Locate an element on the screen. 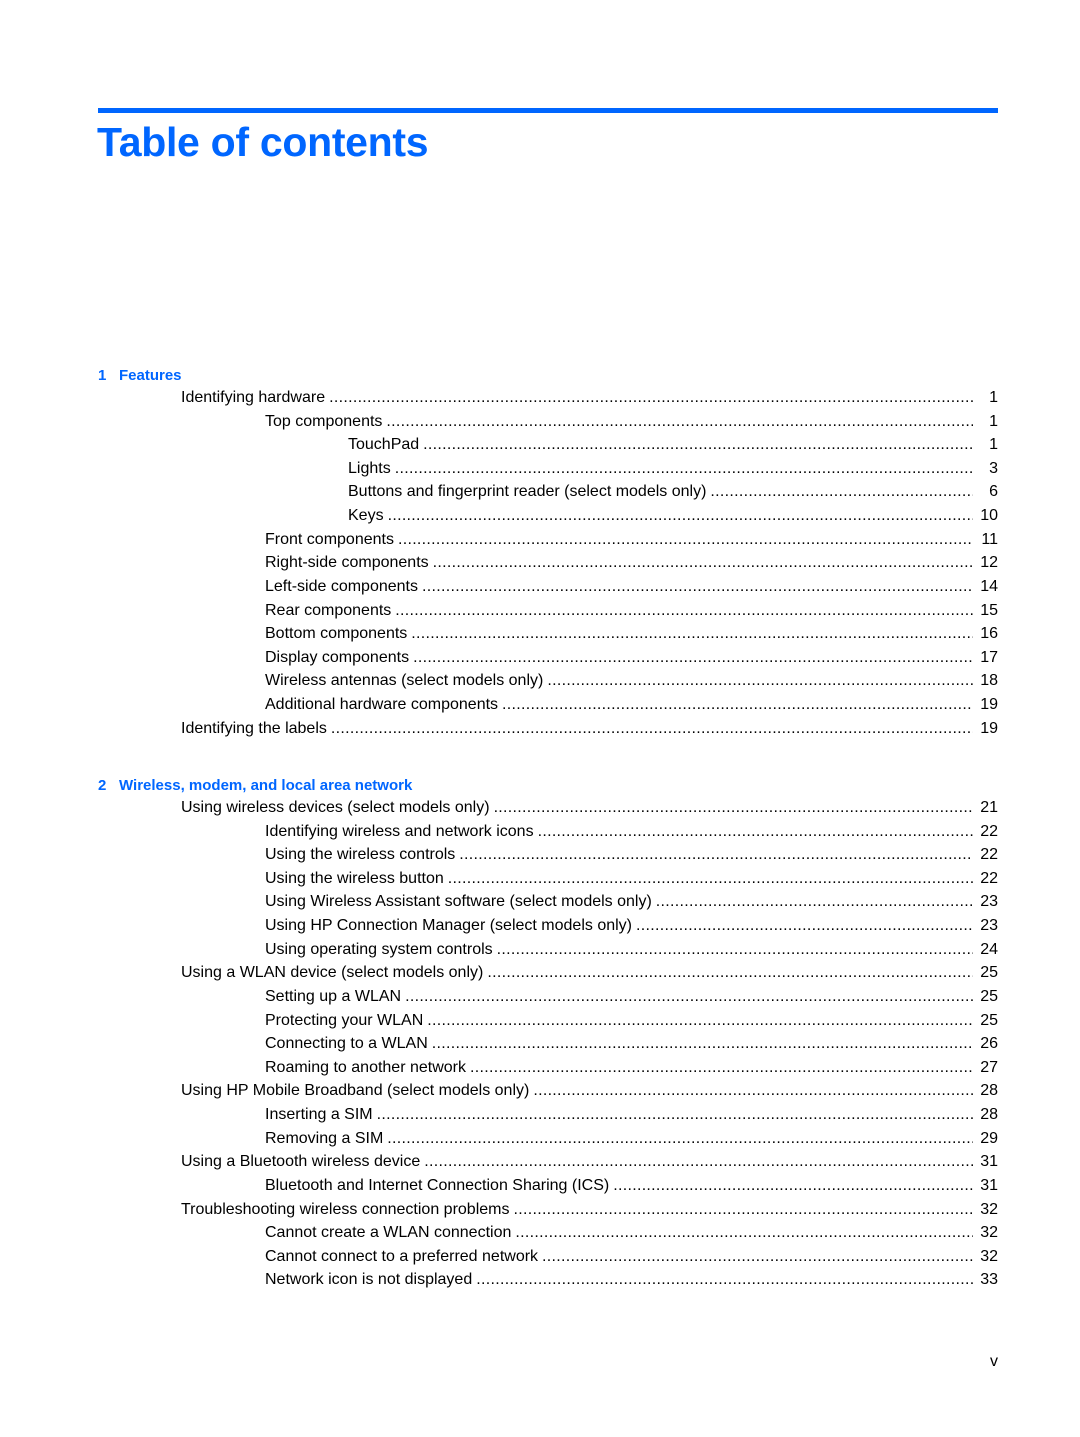 This screenshot has height=1437, width=1080. toc-entry: Using operating system controls 24 is located at coordinates (631, 949).